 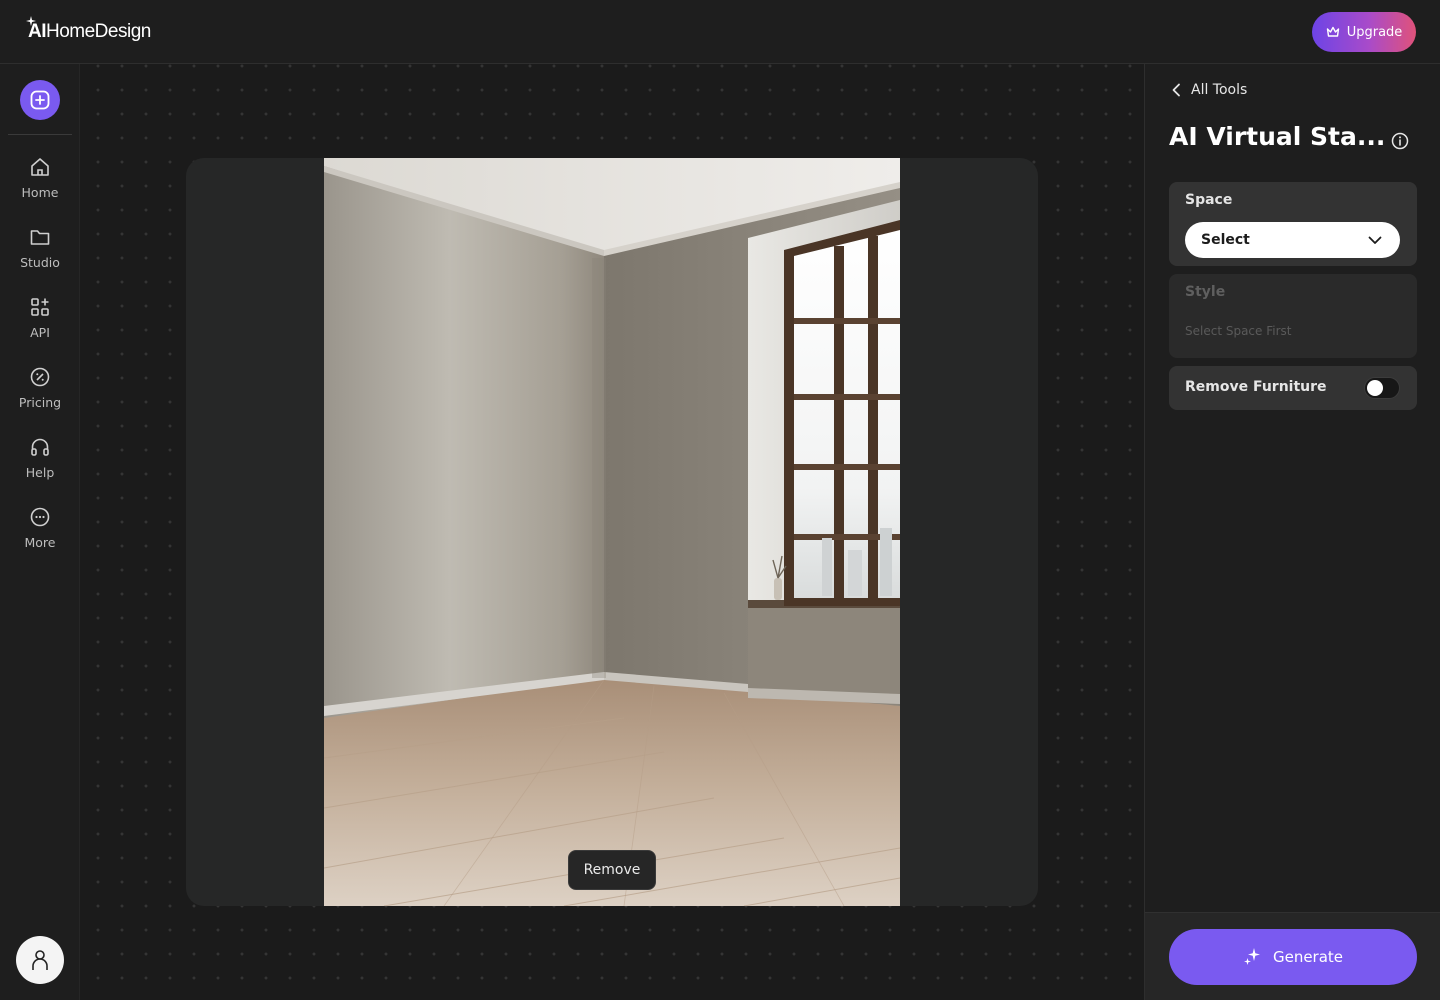 I want to click on chevron-left-icon, so click(x=1176, y=90).